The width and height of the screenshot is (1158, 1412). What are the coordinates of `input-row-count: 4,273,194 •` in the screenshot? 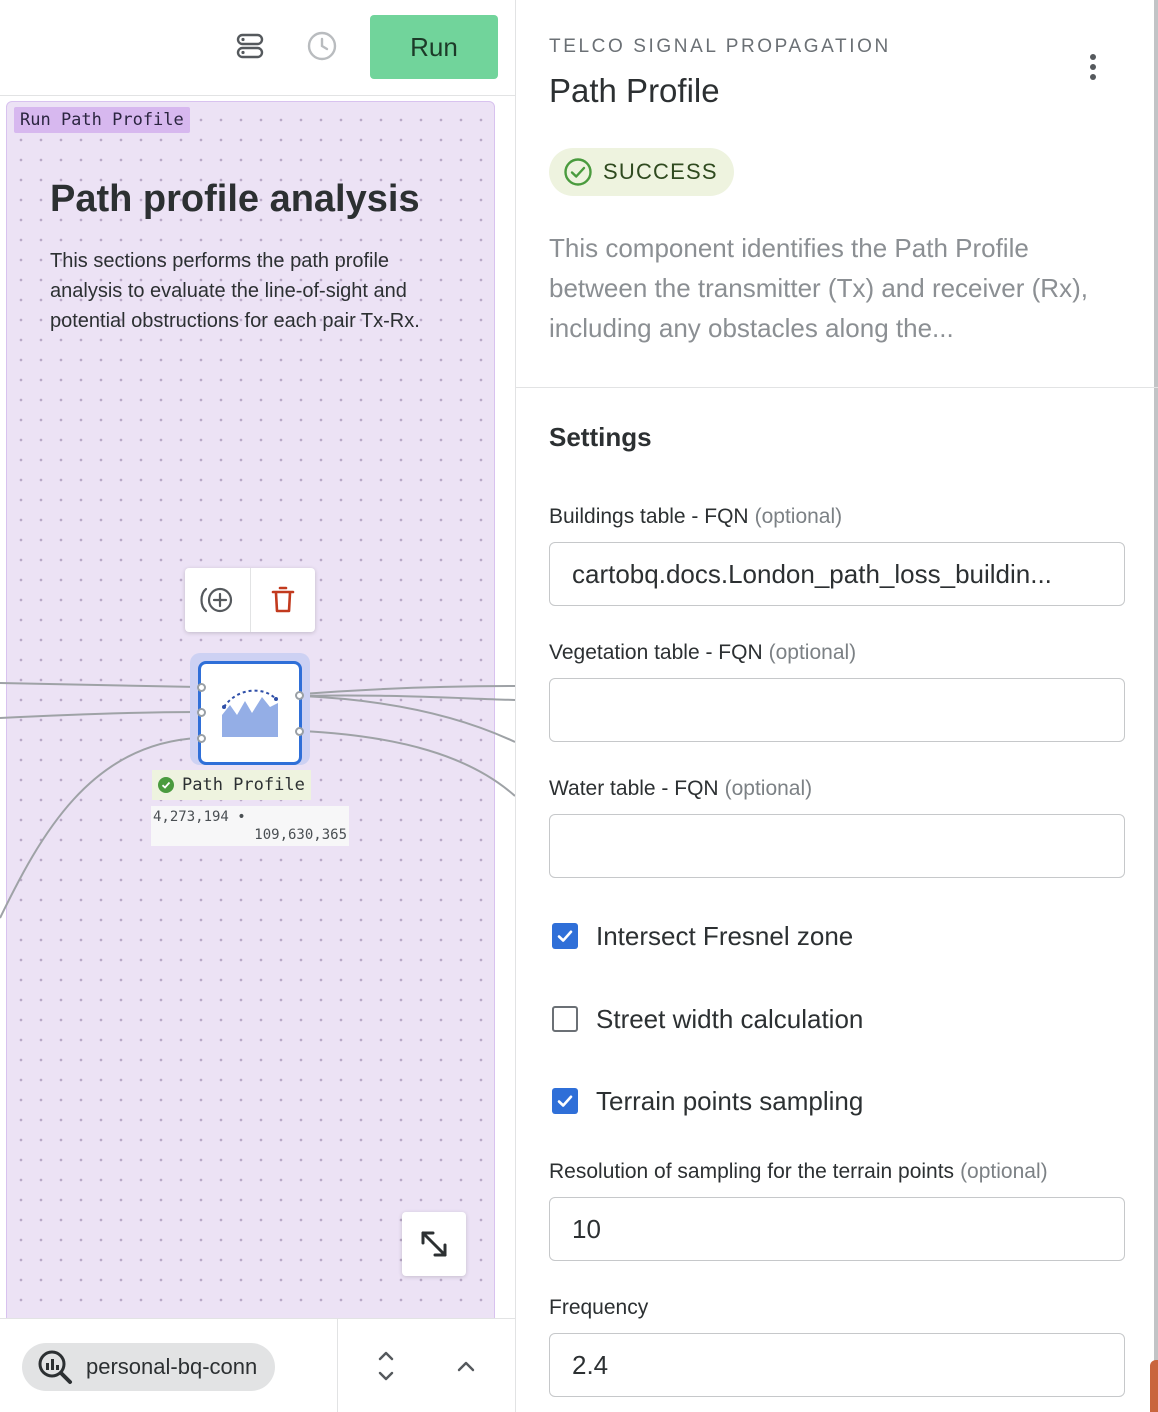 It's located at (199, 817).